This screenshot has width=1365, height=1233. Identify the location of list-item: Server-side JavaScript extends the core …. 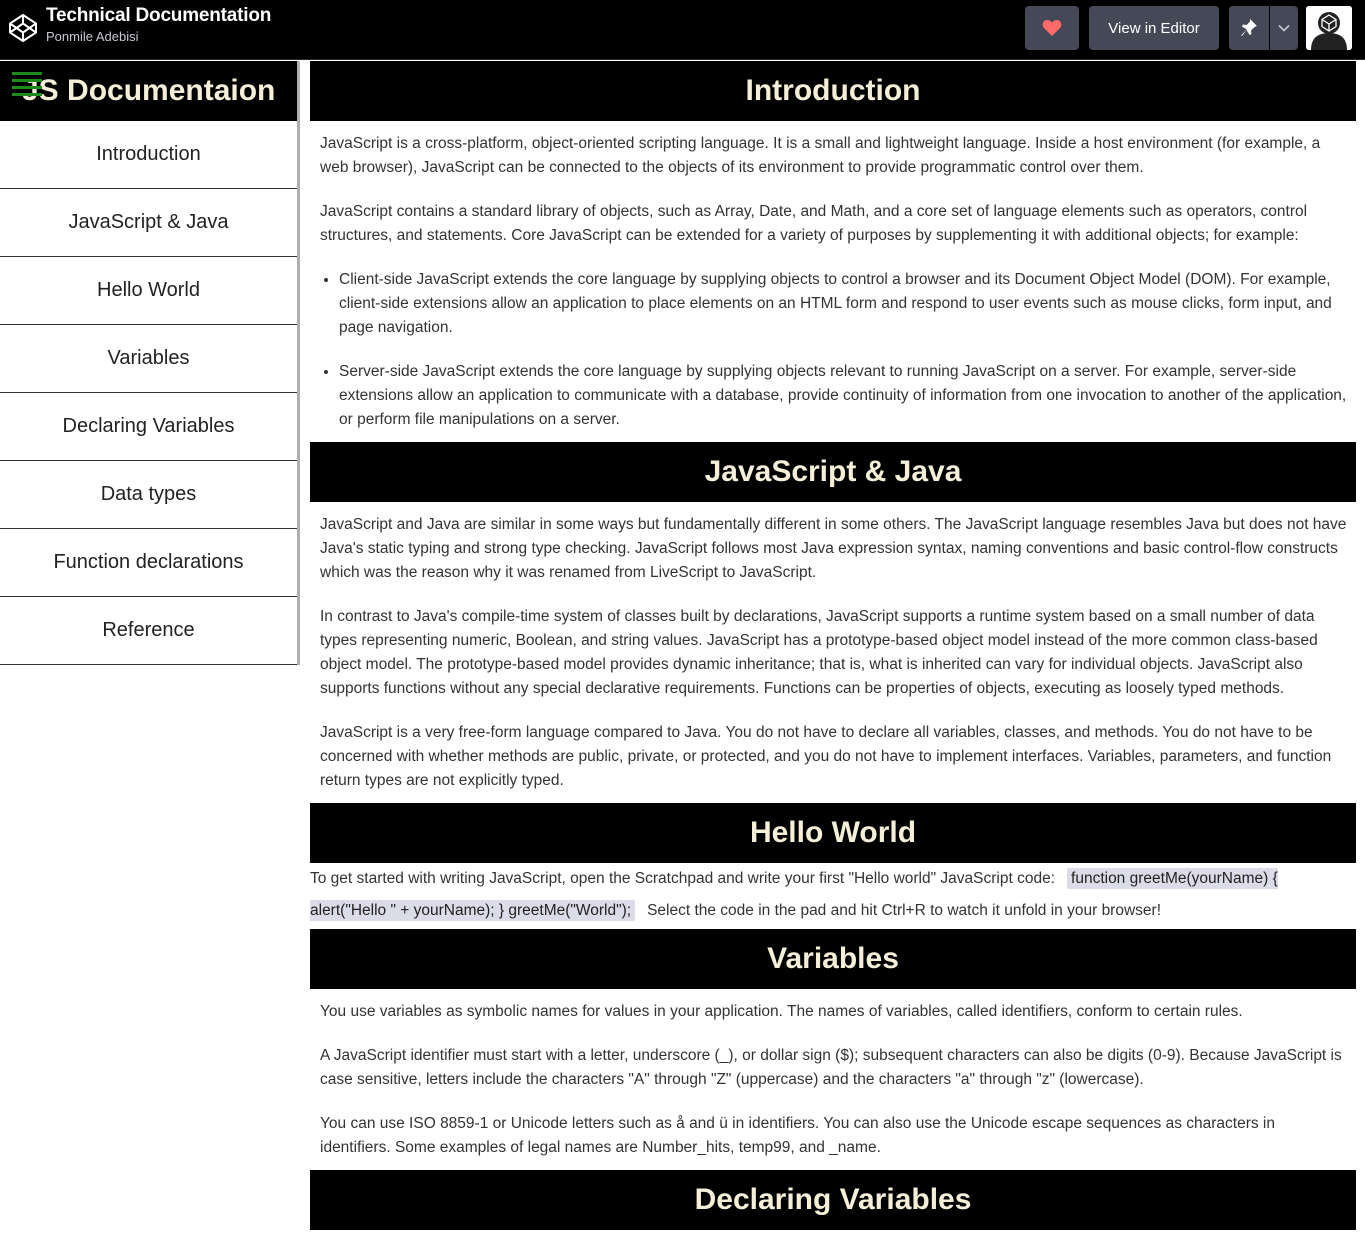
(843, 396).